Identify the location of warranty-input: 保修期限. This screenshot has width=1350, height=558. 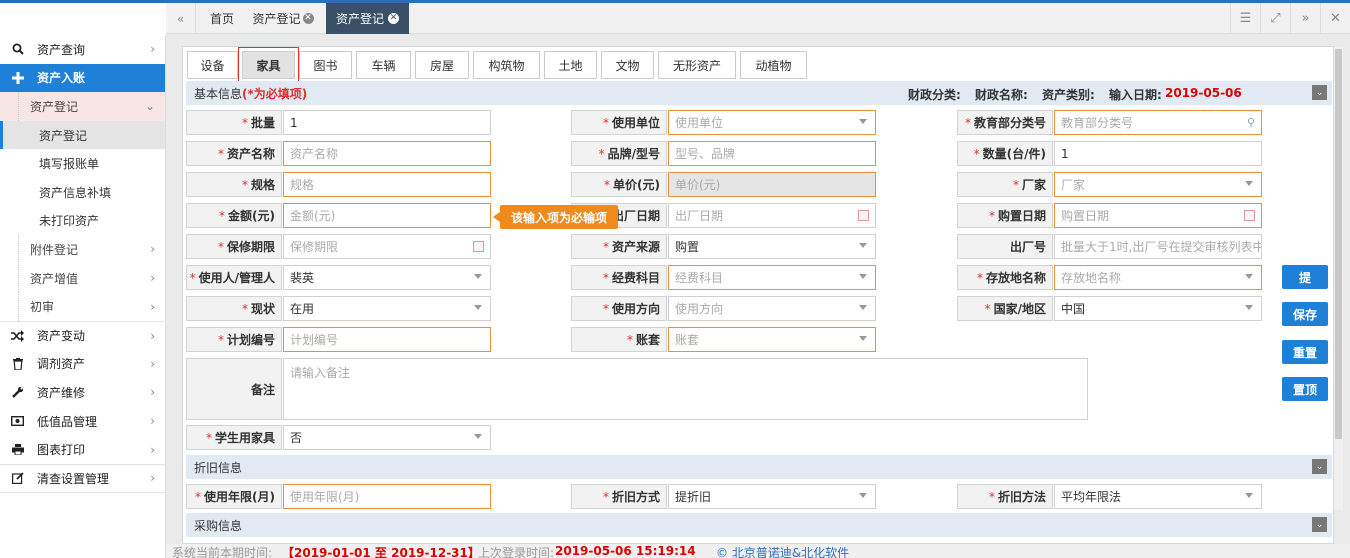
(387, 246).